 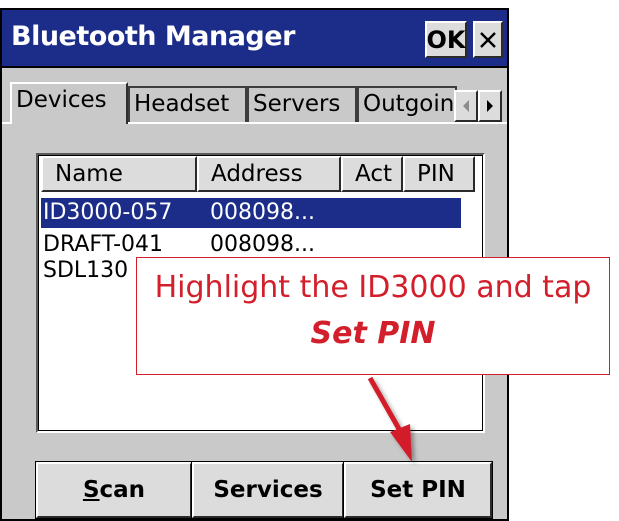 What do you see at coordinates (389, 419) in the screenshot?
I see `pointer-arrow` at bounding box center [389, 419].